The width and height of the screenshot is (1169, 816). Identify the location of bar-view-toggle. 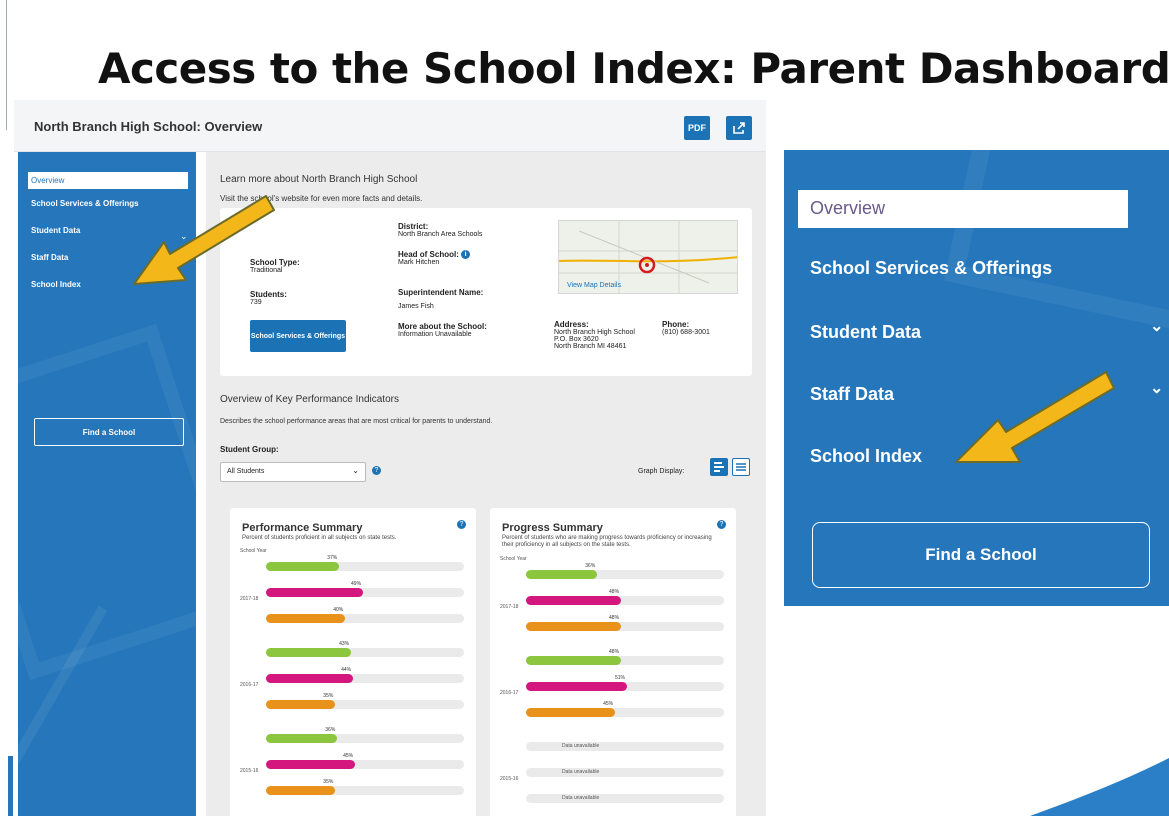
(719, 467).